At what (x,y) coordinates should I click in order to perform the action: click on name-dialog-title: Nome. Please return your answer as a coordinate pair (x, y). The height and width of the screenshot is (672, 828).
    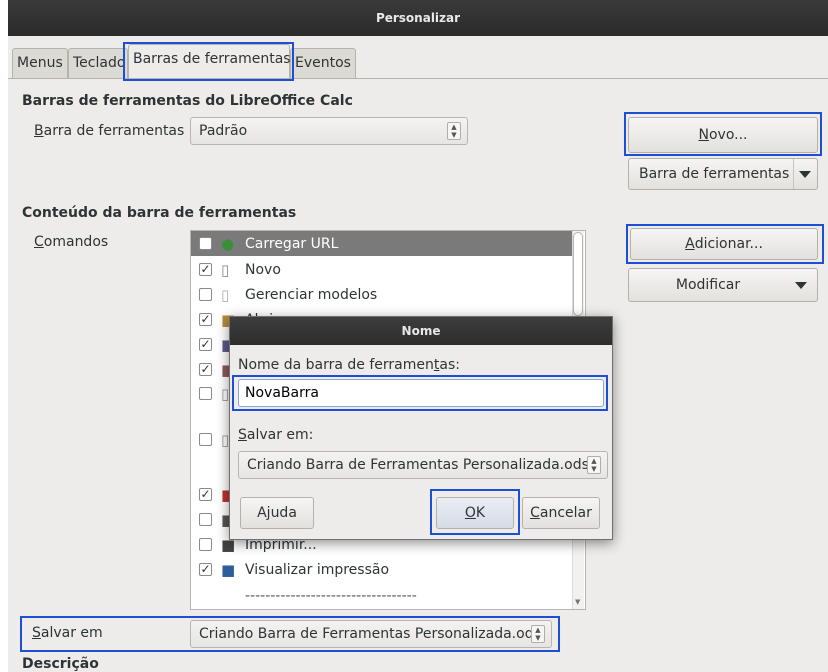
    Looking at the image, I should click on (421, 331).